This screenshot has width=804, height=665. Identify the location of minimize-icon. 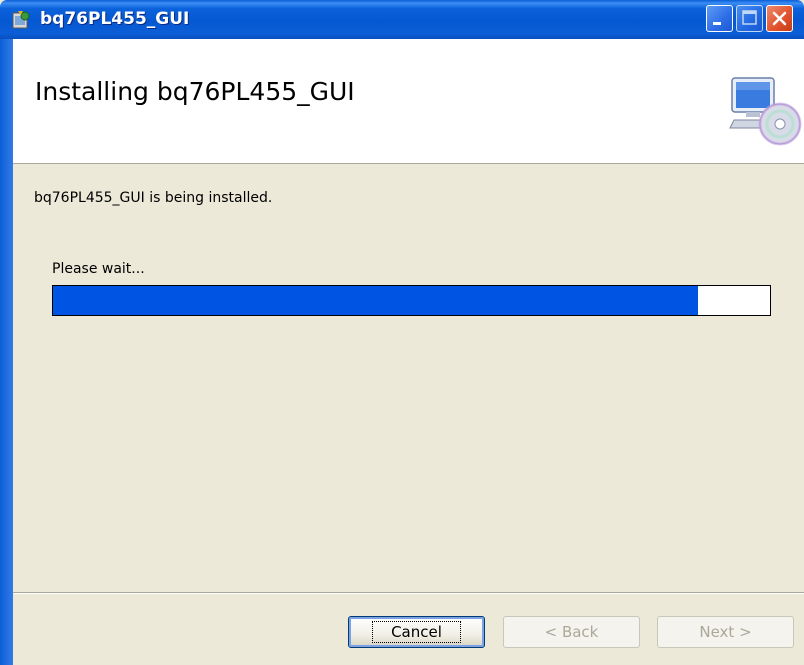
(717, 23).